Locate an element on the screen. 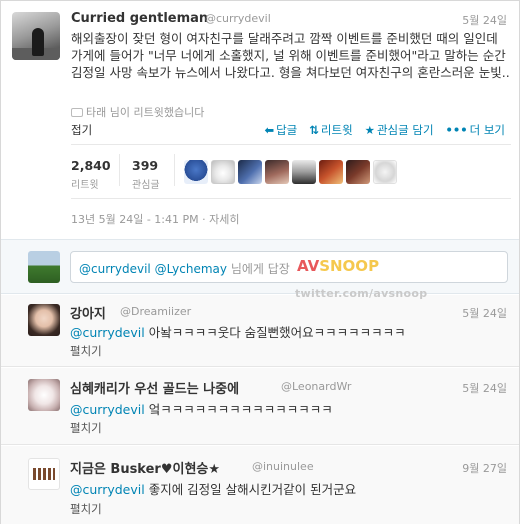 Image resolution: width=520 pixels, height=524 pixels. reply-placeholder: 님에게 답장 is located at coordinates (260, 269).